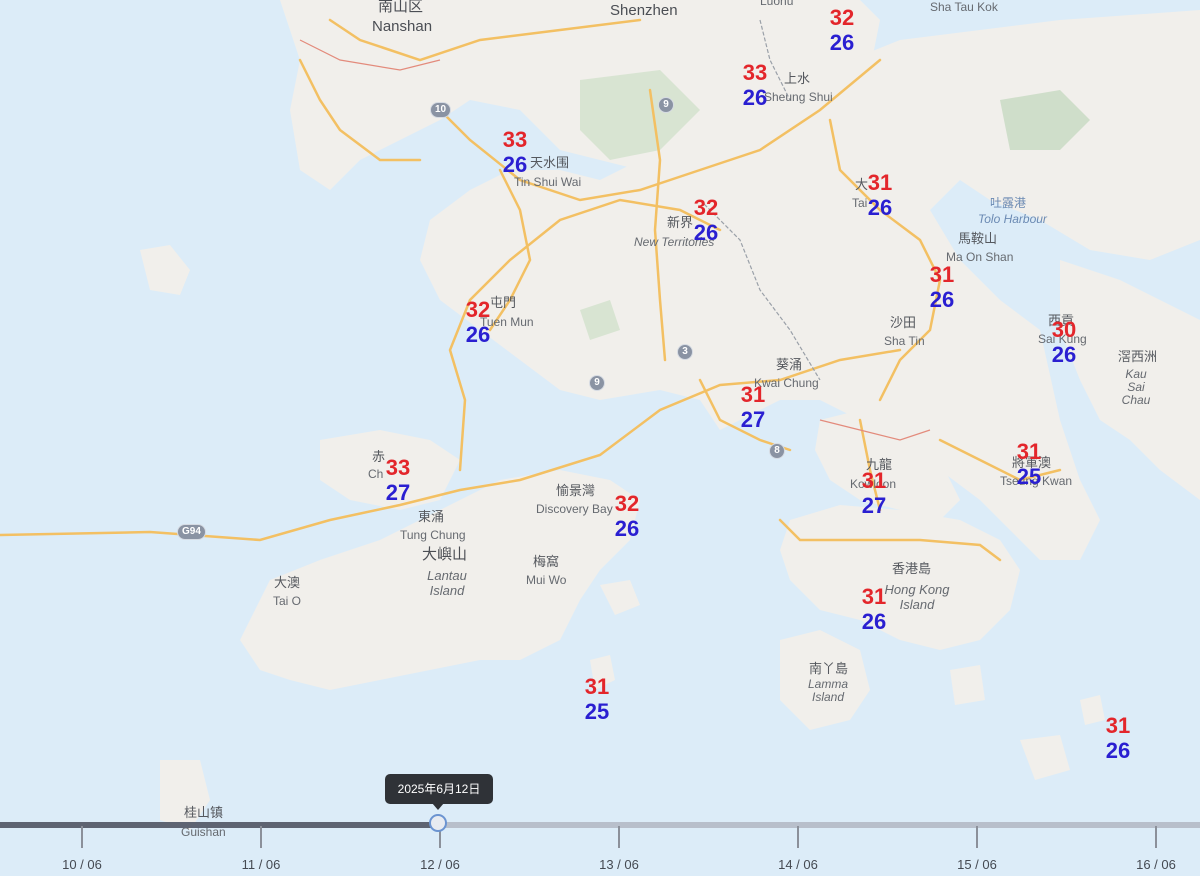 This screenshot has height=876, width=1200. Describe the element at coordinates (546, 561) in the screenshot. I see `place-muiwo-cn: 梅窩` at that location.